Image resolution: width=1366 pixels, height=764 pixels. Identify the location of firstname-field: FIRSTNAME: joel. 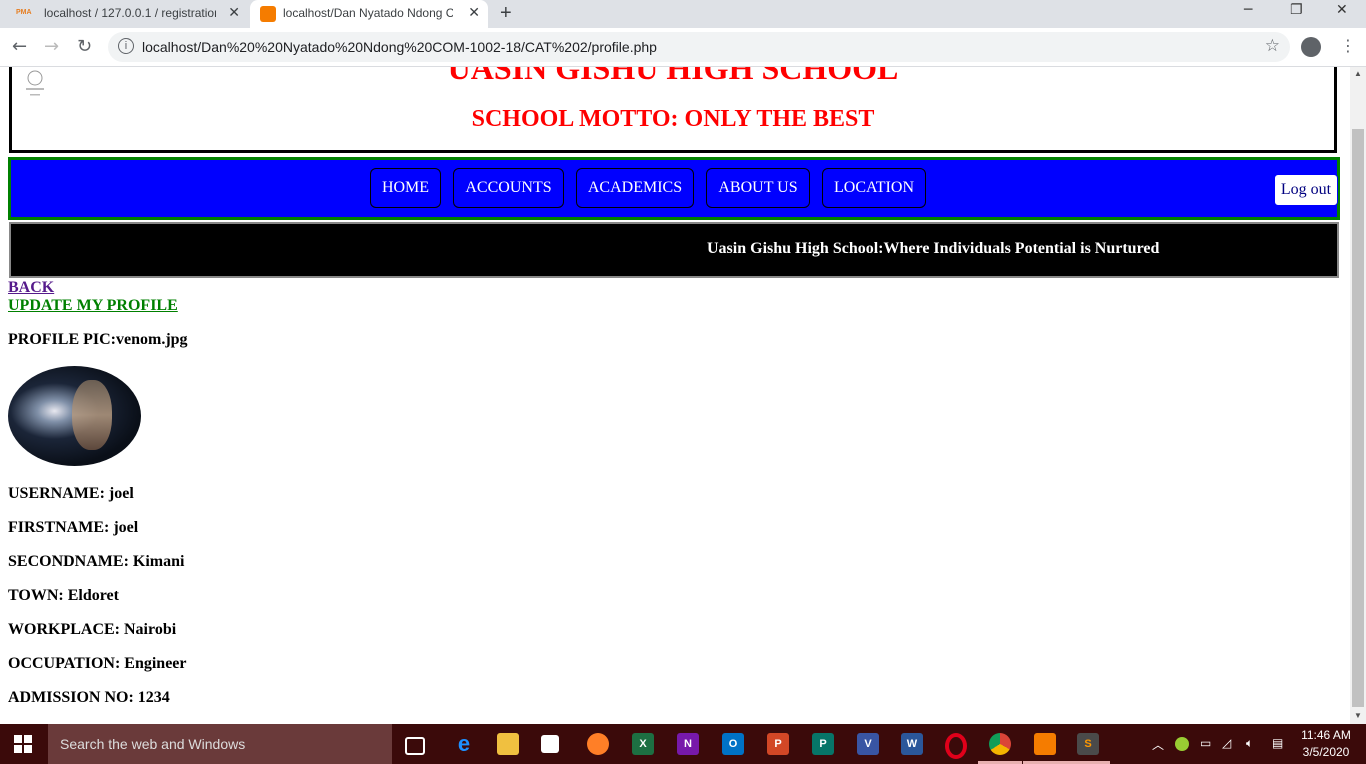
(73, 527).